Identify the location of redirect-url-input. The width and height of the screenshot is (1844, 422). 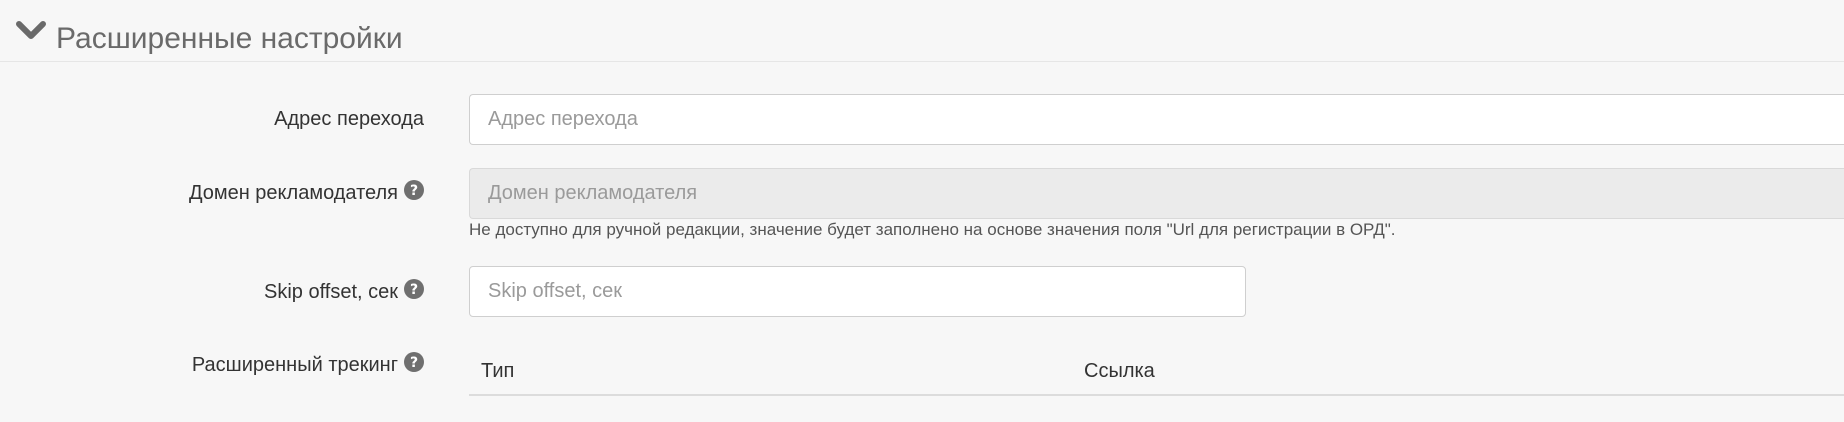
(1156, 119).